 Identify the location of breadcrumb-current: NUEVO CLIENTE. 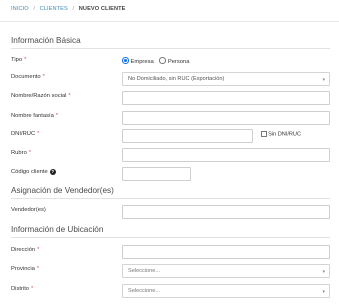
(102, 9).